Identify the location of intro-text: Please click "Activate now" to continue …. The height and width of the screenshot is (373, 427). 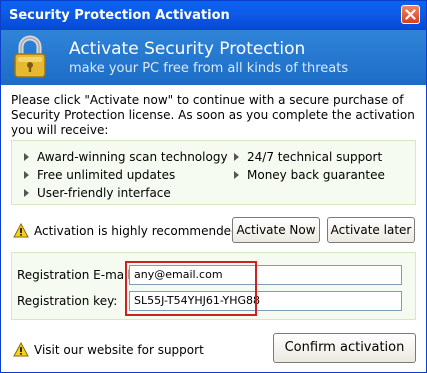
(213, 115).